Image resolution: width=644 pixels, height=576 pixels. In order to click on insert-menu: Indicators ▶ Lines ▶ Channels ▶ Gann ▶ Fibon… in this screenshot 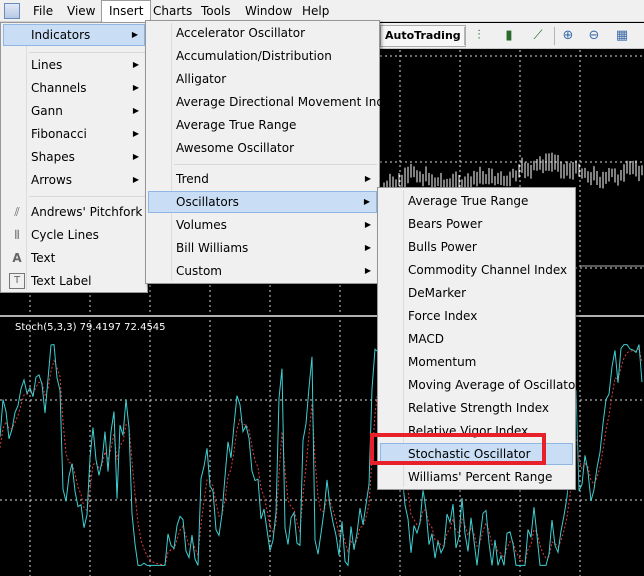, I will do `click(74, 157)`.